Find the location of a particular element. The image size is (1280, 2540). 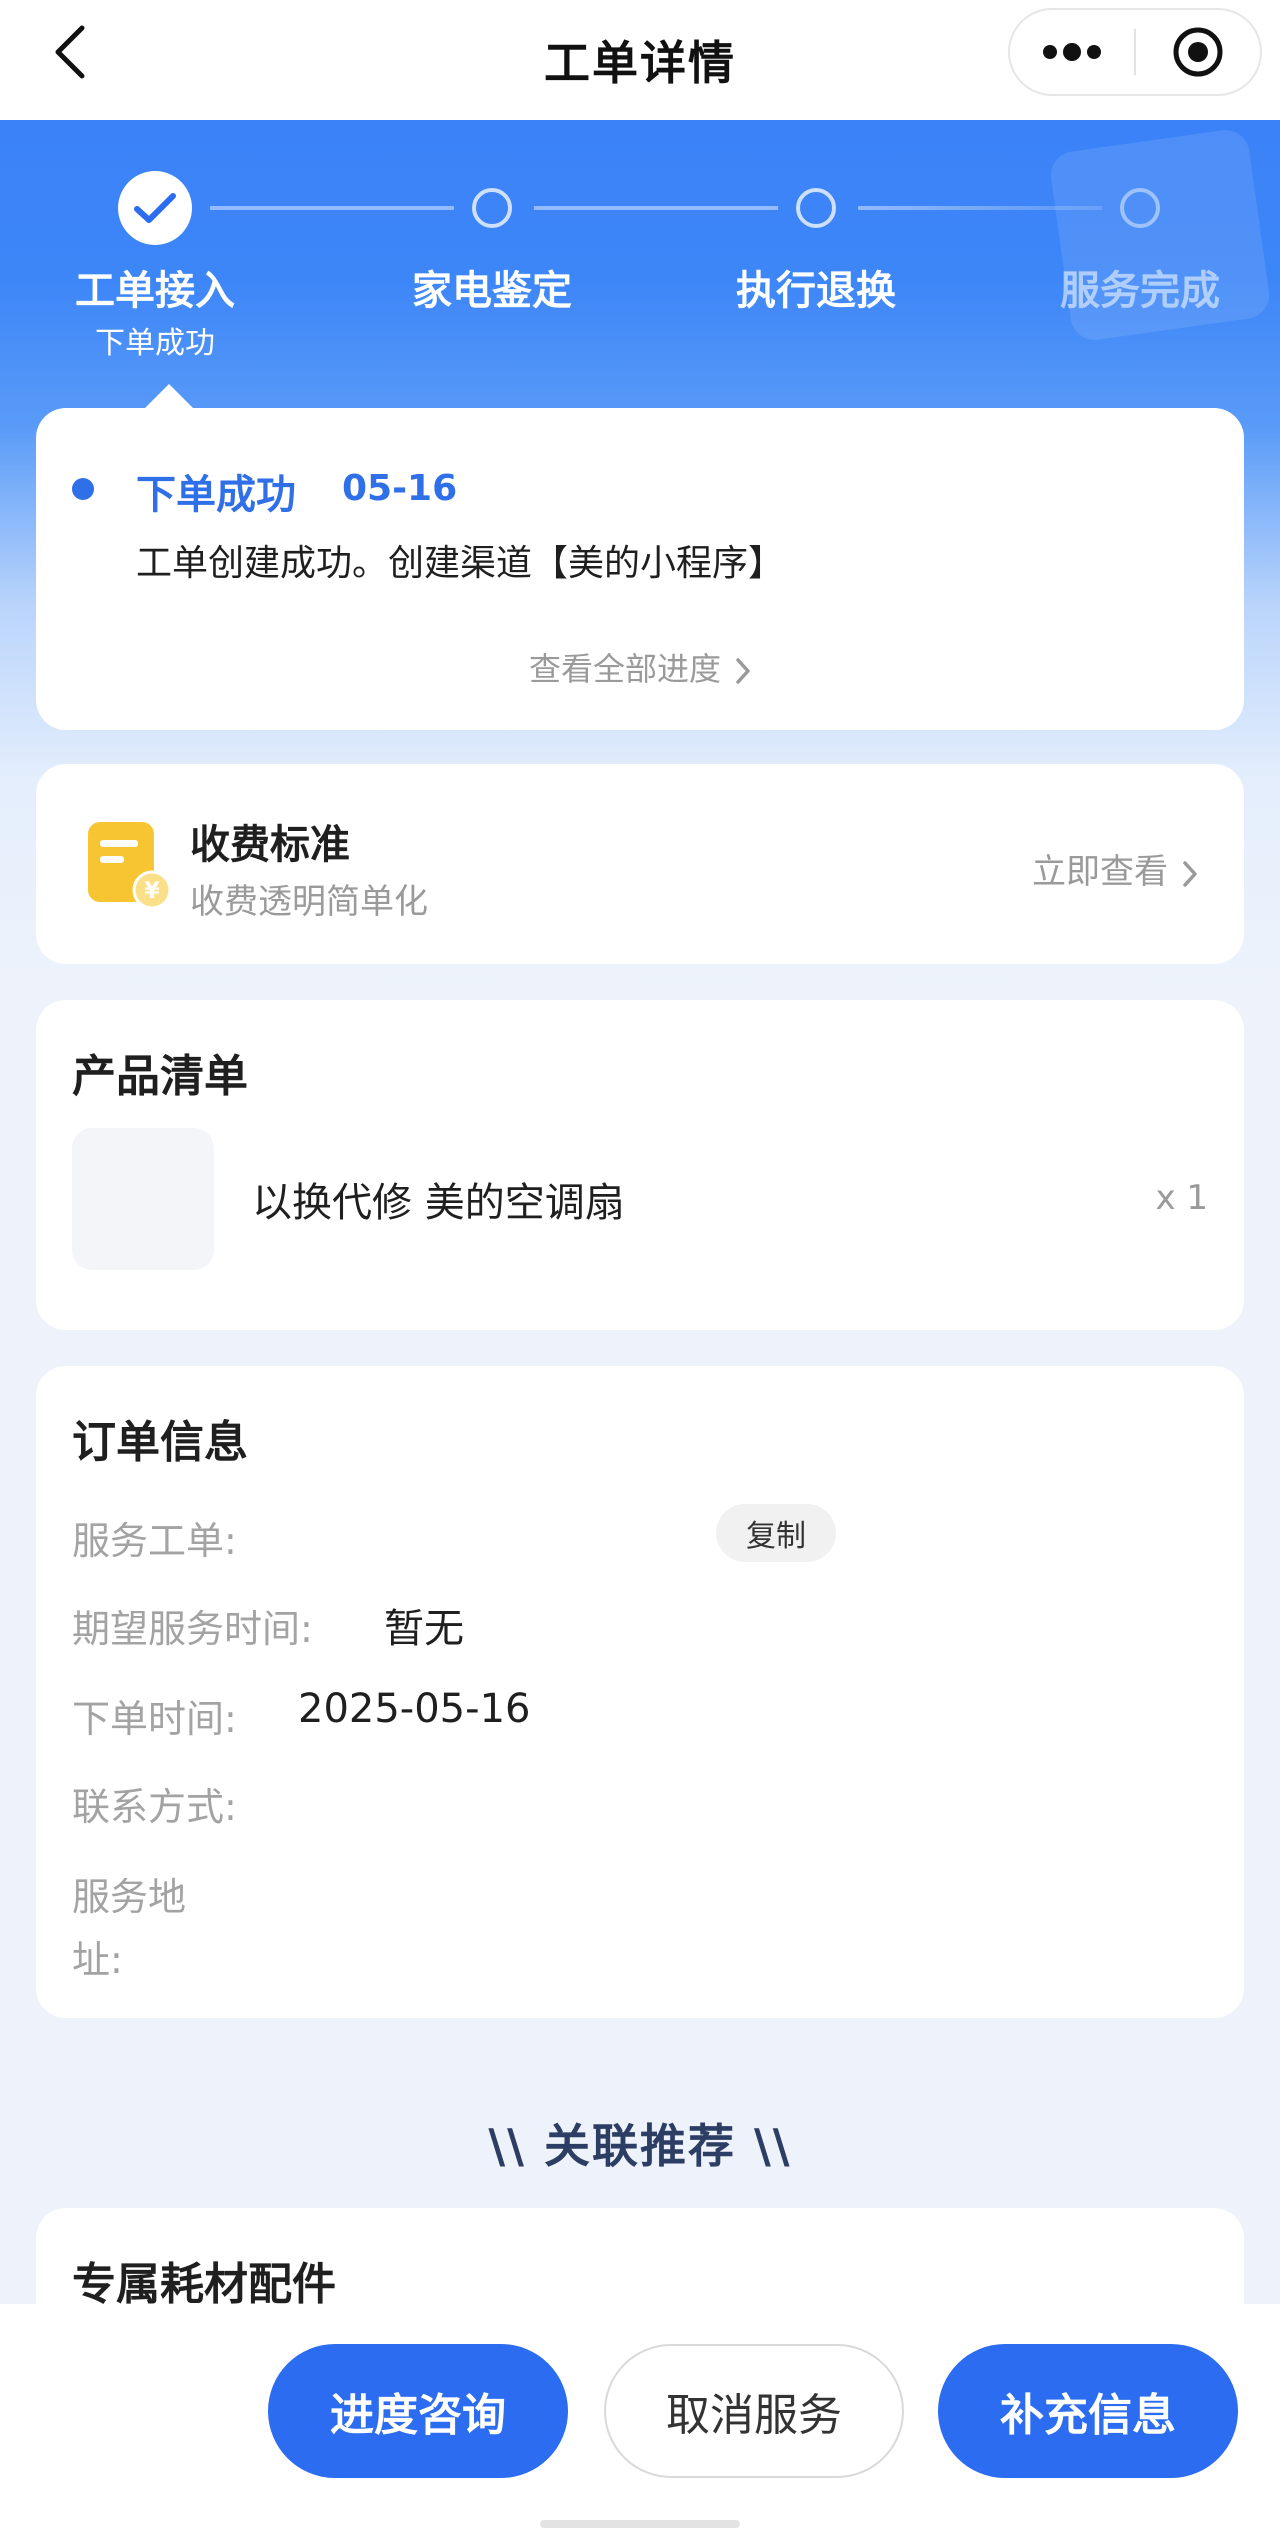

home-indicator is located at coordinates (640, 2524).